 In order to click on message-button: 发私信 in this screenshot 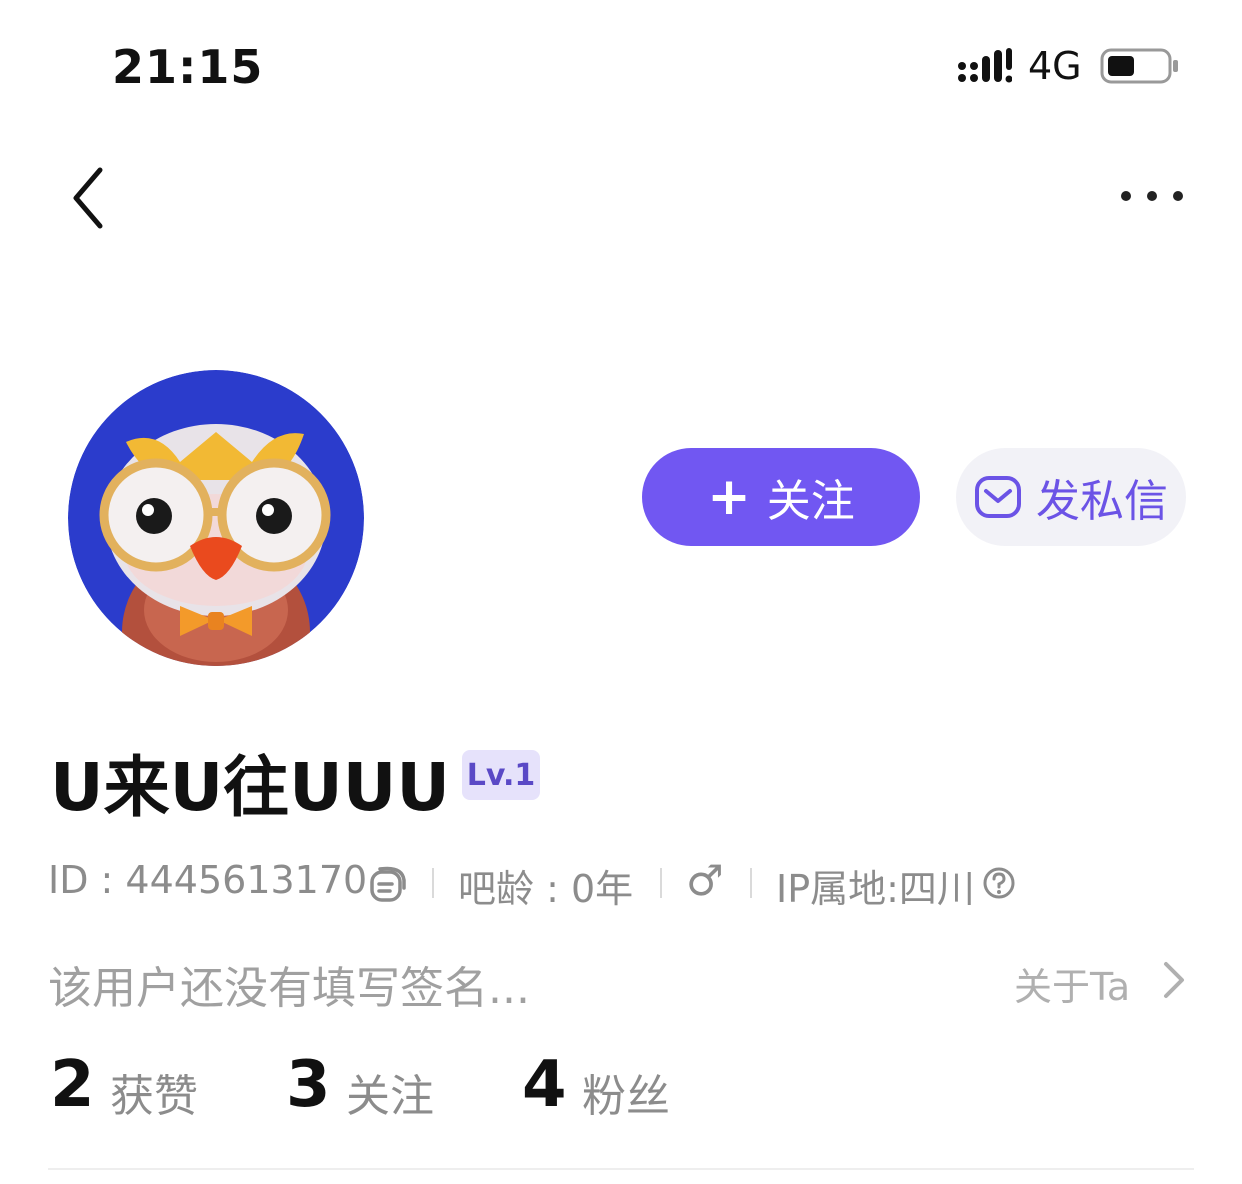, I will do `click(1071, 497)`.